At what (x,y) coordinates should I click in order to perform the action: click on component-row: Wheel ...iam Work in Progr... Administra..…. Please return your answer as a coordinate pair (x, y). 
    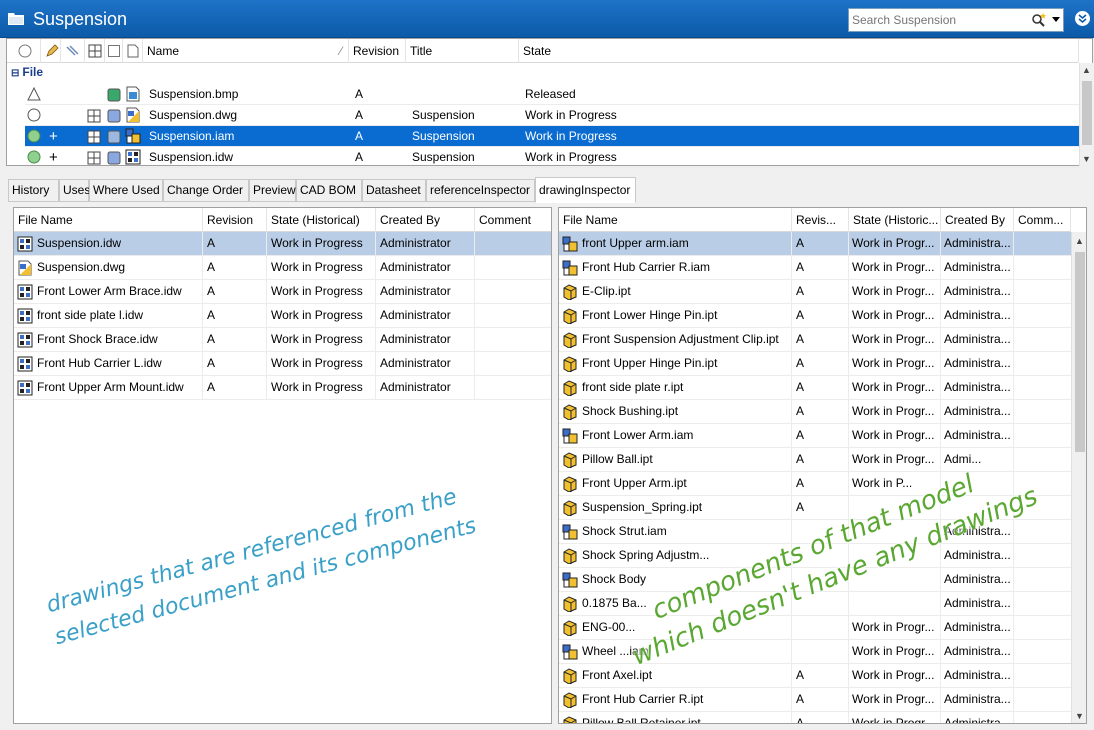
    Looking at the image, I should click on (815, 652).